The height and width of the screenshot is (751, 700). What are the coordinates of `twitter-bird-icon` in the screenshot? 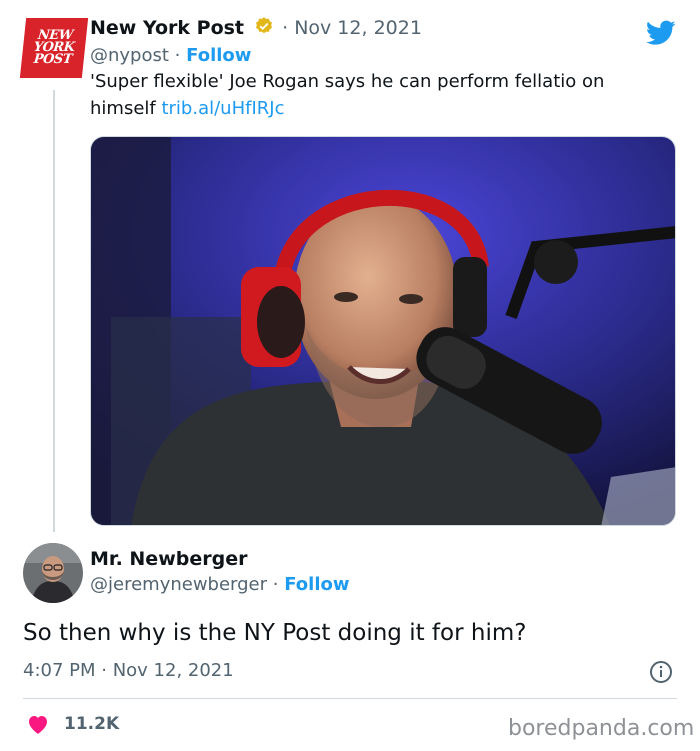 It's located at (661, 33).